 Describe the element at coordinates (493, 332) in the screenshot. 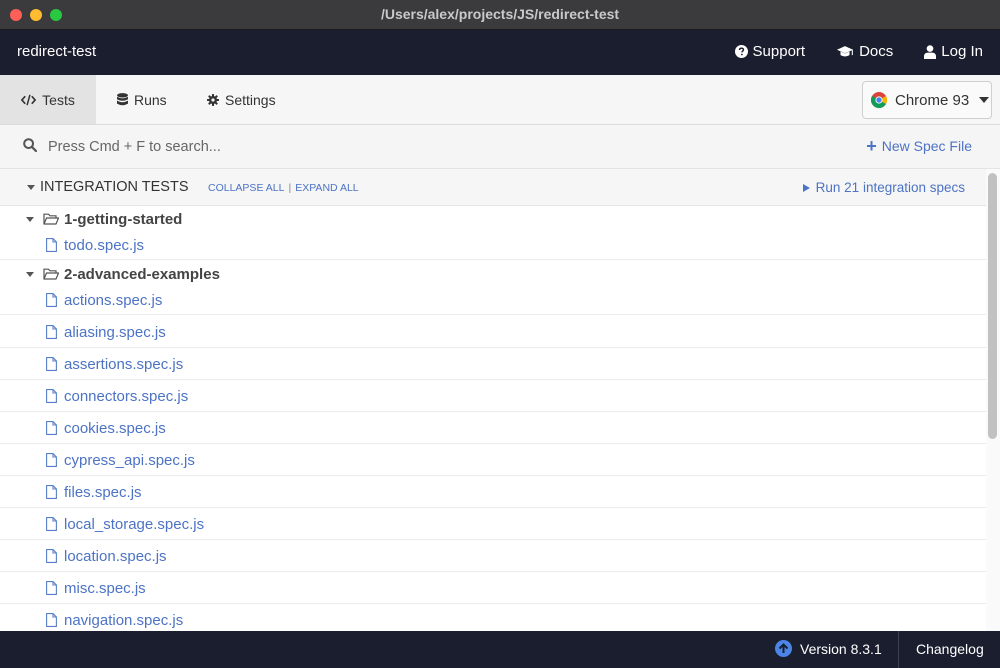

I see `spec-file-row: aliasing.spec.js` at that location.